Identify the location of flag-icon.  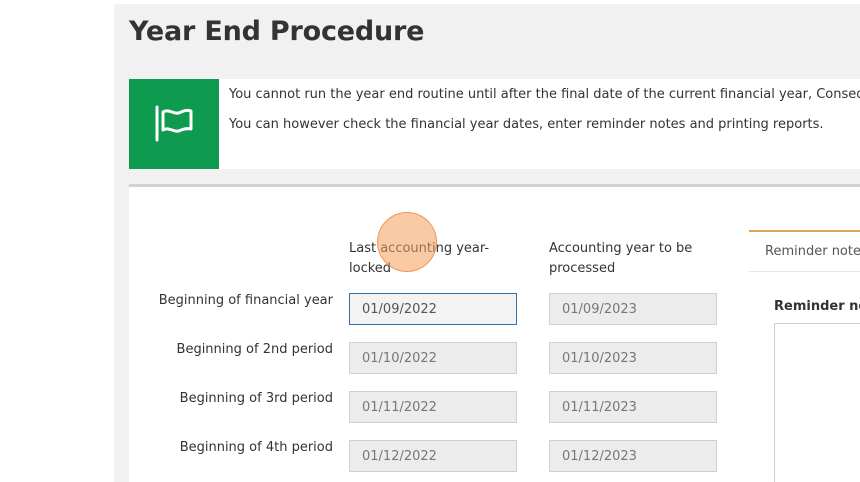
(174, 123).